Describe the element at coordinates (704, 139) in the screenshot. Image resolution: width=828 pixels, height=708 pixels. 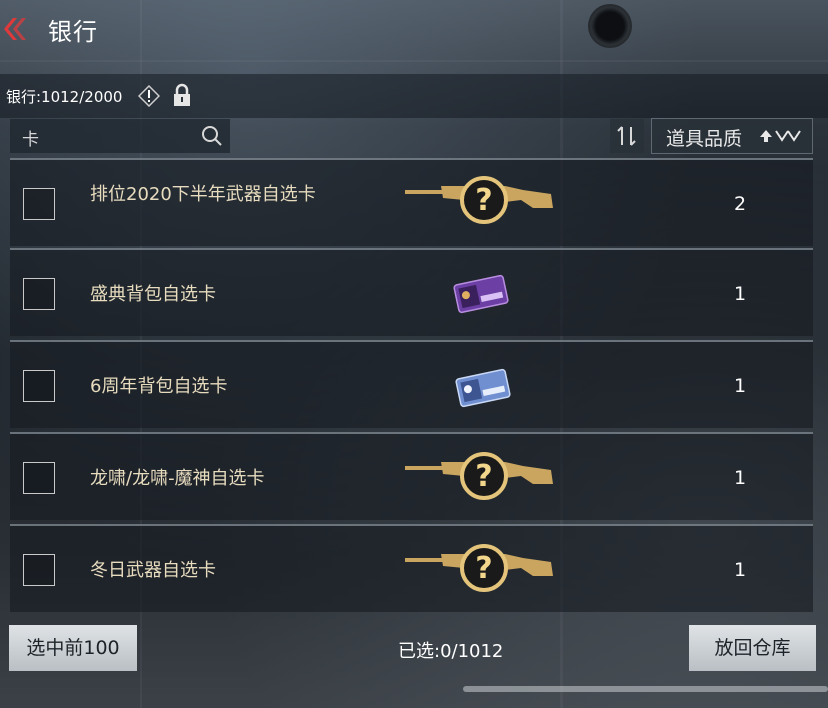
I see `quality-sort-label: 道具品质` at that location.